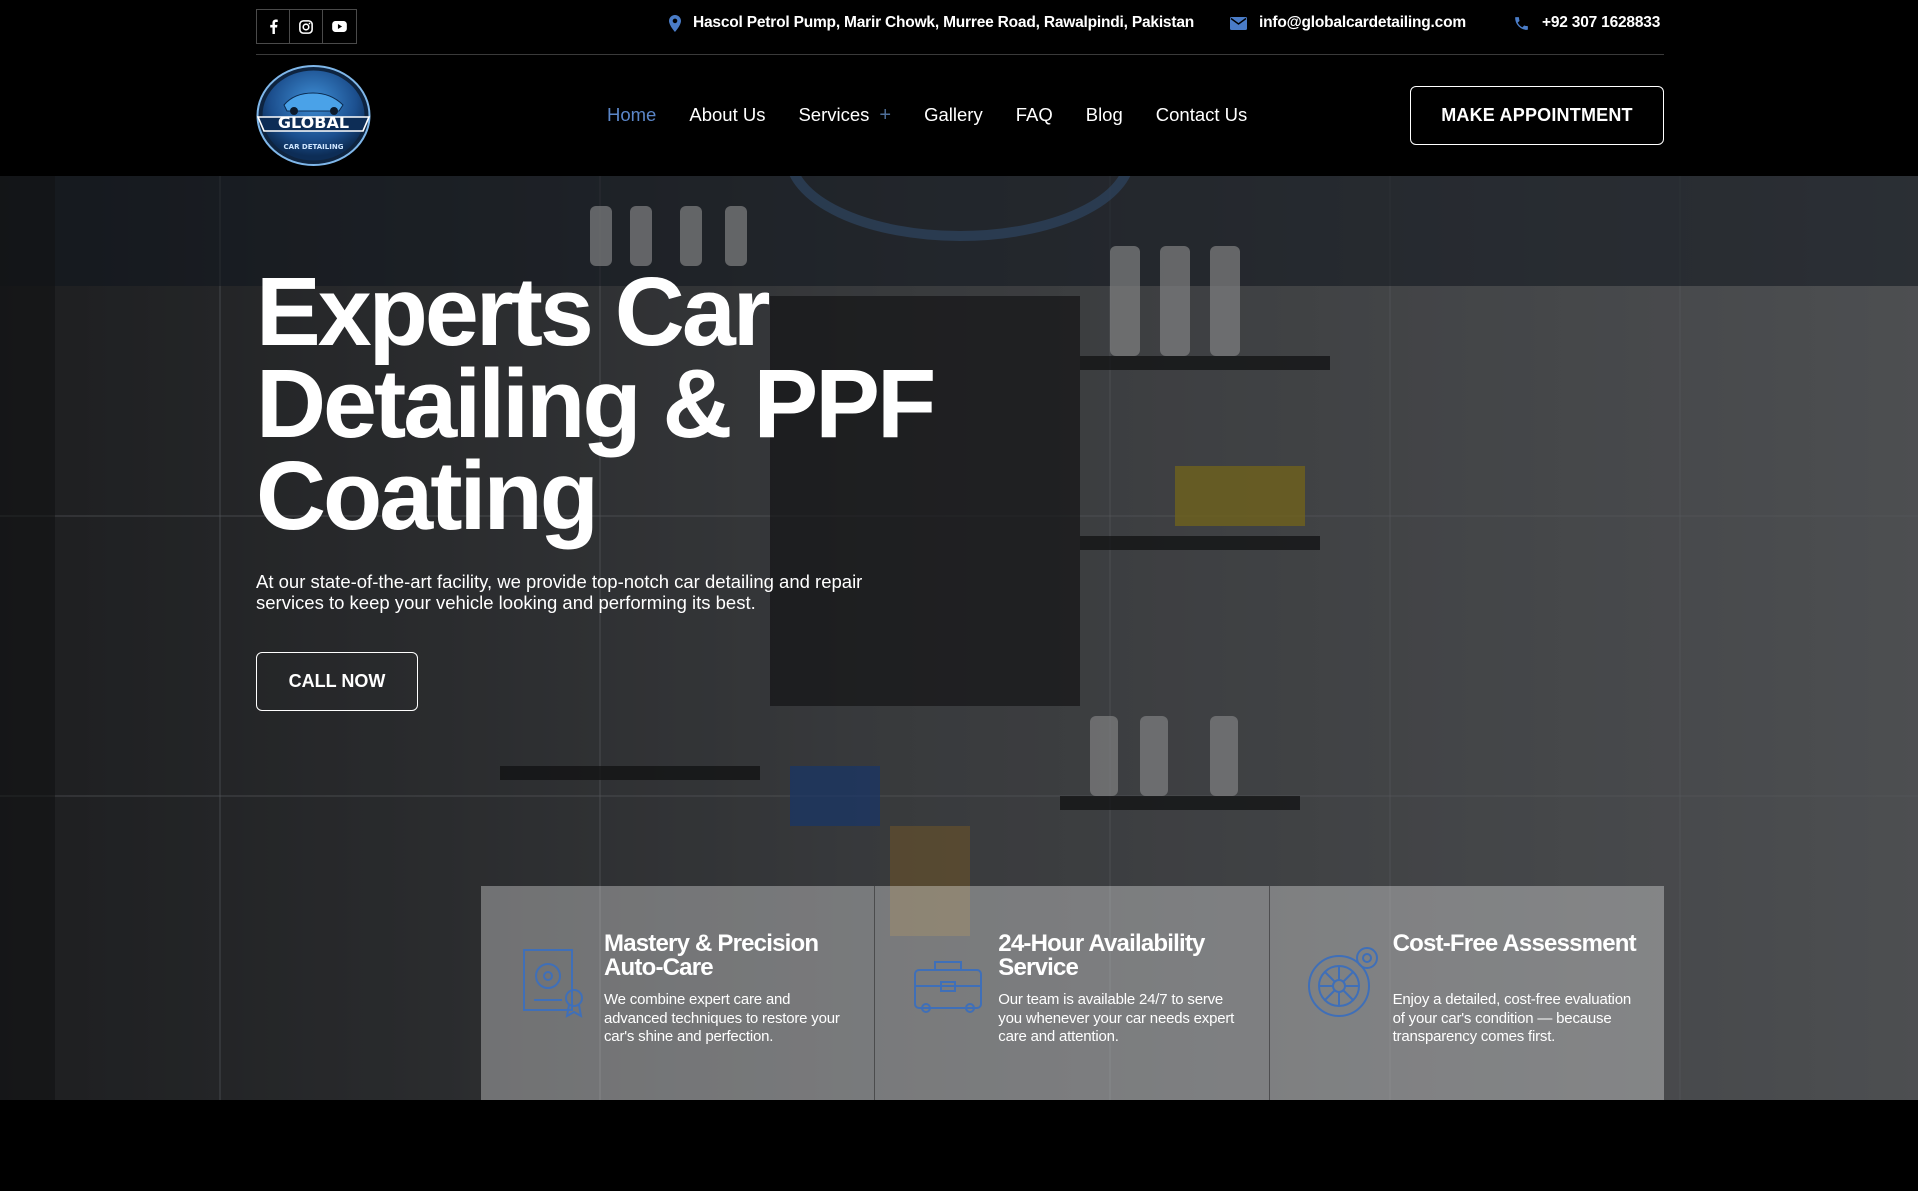 This screenshot has width=1918, height=1191. I want to click on logo-subtext: CAR DETAILING, so click(314, 147).